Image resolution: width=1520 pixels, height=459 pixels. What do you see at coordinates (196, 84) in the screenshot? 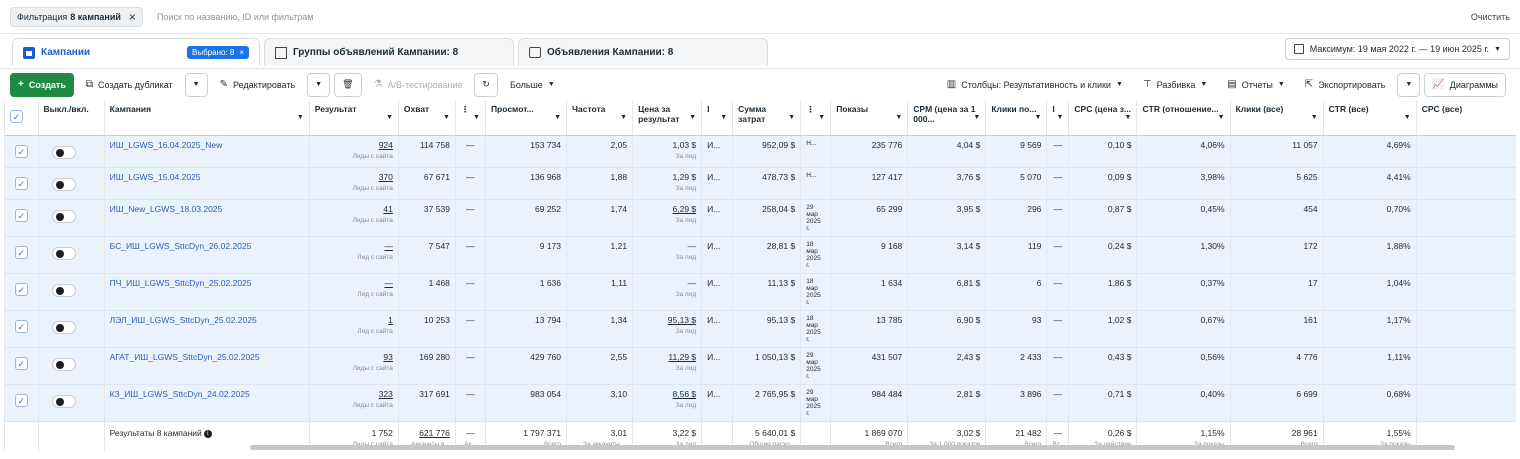
I see `duplicate-dropdown: ▼` at bounding box center [196, 84].